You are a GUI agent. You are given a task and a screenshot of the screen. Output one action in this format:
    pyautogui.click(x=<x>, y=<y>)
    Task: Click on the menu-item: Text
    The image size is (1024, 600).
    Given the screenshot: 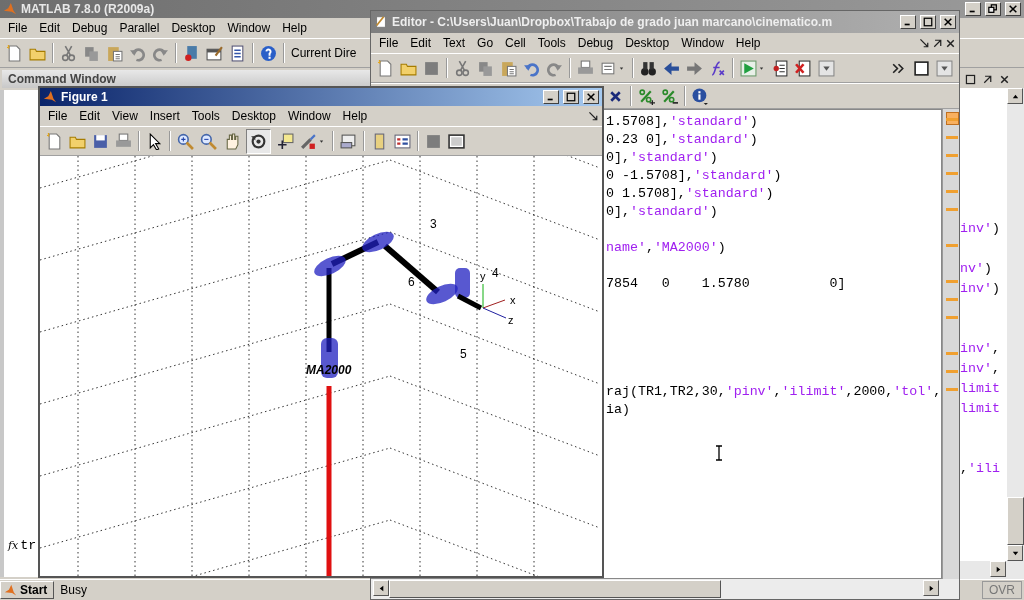 What is the action you would take?
    pyautogui.click(x=454, y=43)
    